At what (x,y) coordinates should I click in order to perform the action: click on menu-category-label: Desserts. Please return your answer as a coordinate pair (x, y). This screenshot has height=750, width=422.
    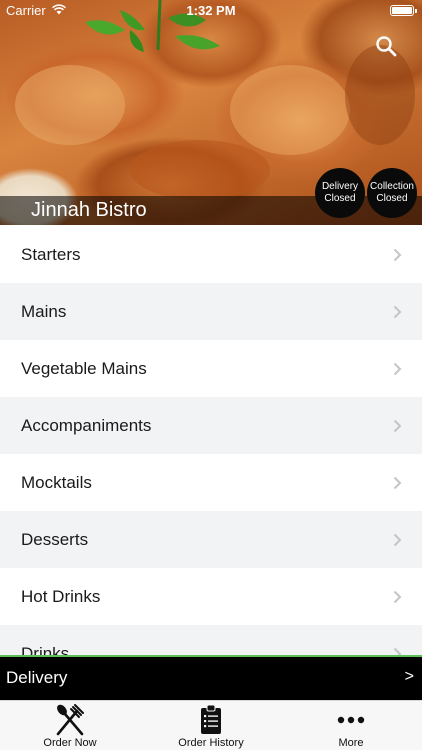
    Looking at the image, I should click on (55, 539).